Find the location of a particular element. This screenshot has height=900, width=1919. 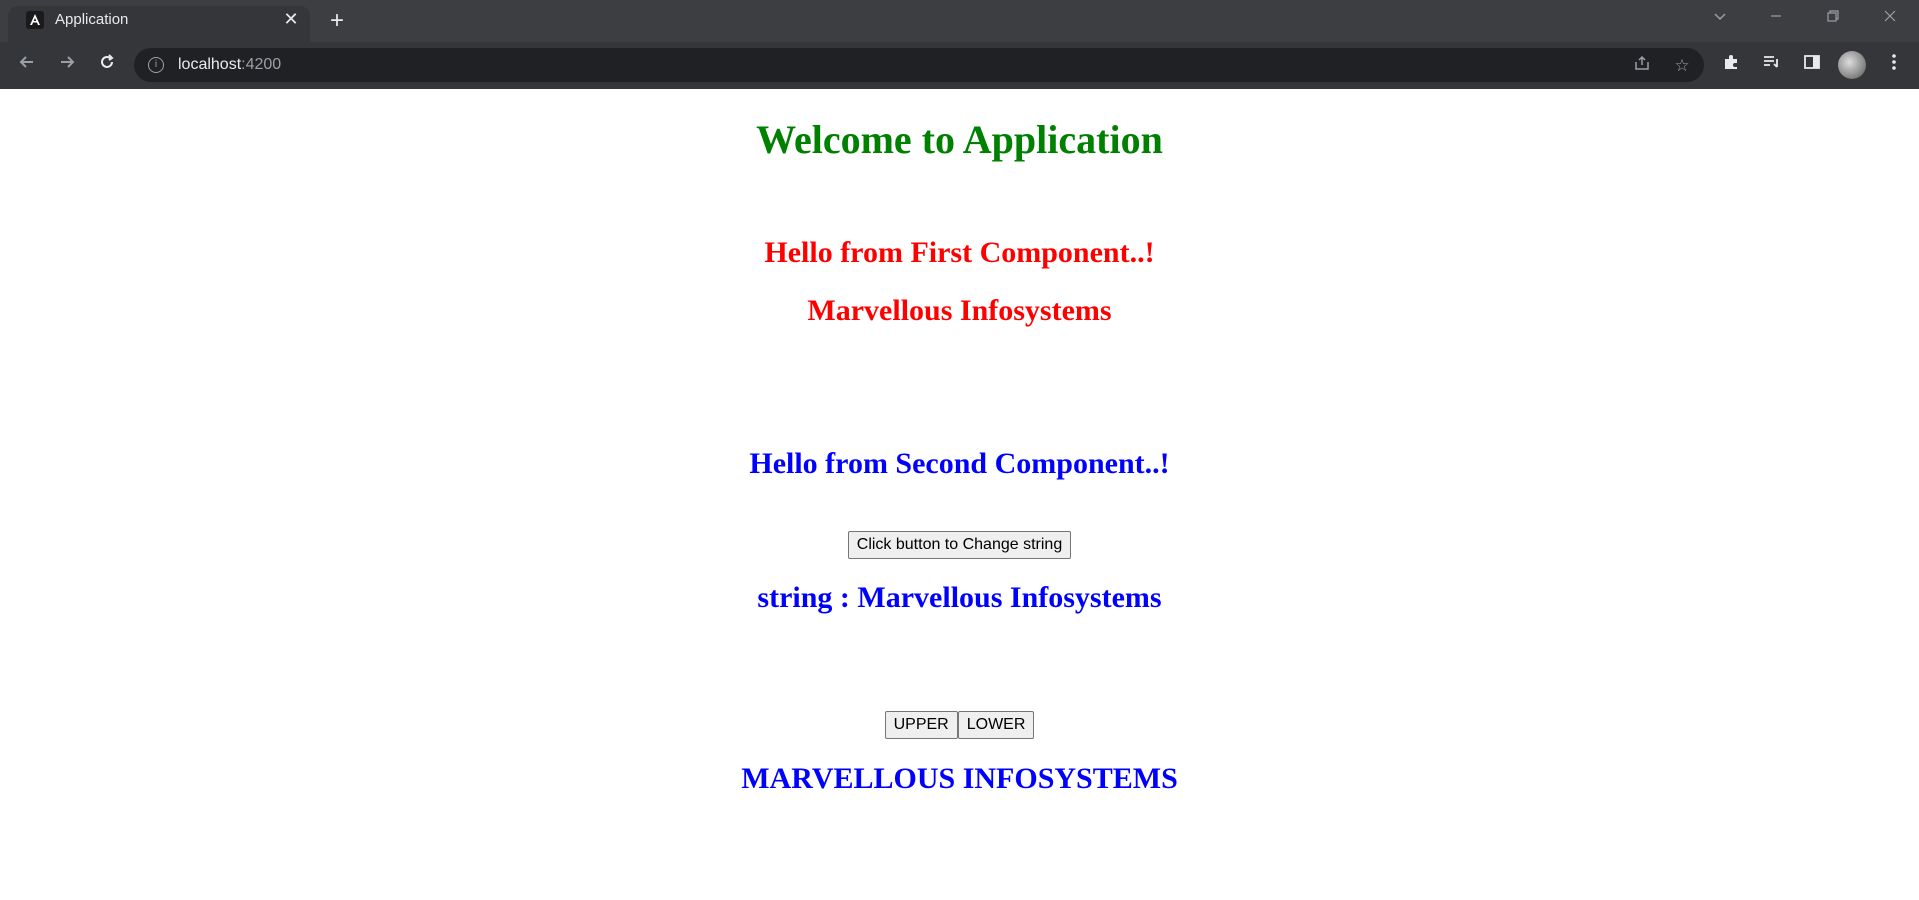

case-result: MARVELLOUS INFOSYSTEMS is located at coordinates (959, 778).